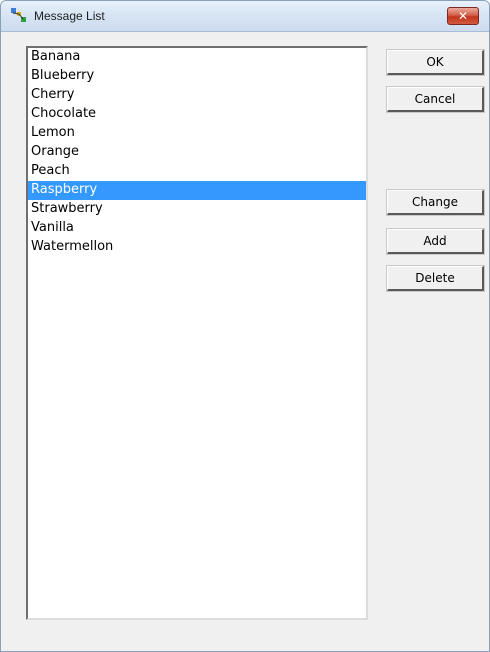  What do you see at coordinates (197, 247) in the screenshot?
I see `list-item: Watermellon` at bounding box center [197, 247].